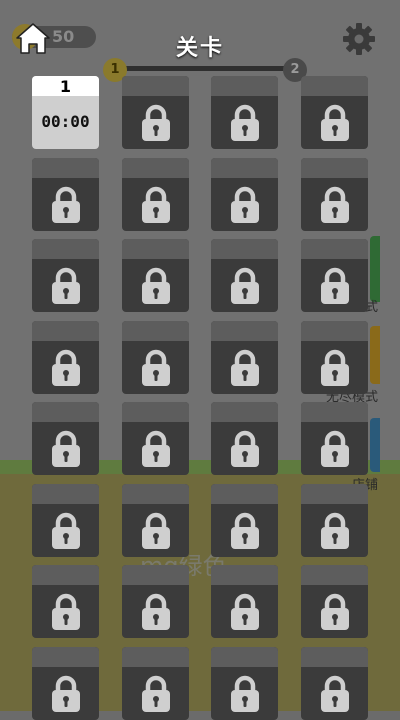  Describe the element at coordinates (65, 86) in the screenshot. I see `level-number: 1` at that location.